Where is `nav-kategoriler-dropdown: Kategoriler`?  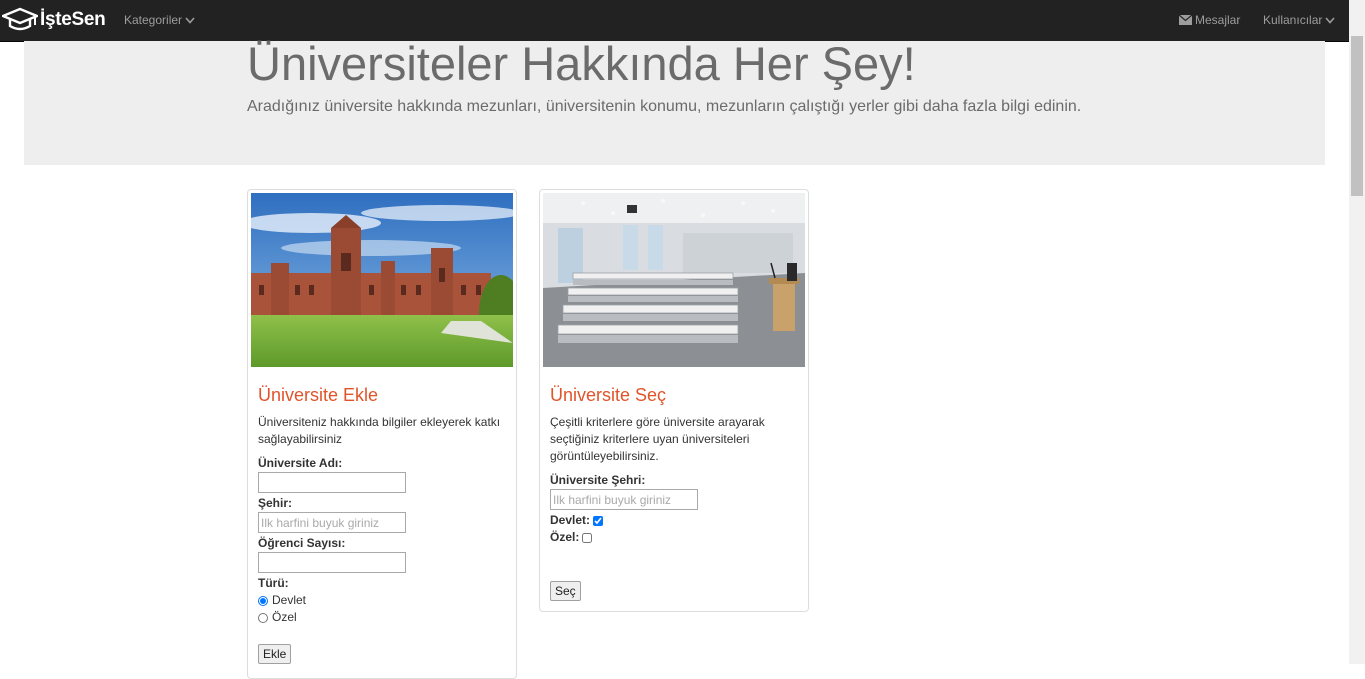 nav-kategoriler-dropdown: Kategoriler is located at coordinates (159, 20).